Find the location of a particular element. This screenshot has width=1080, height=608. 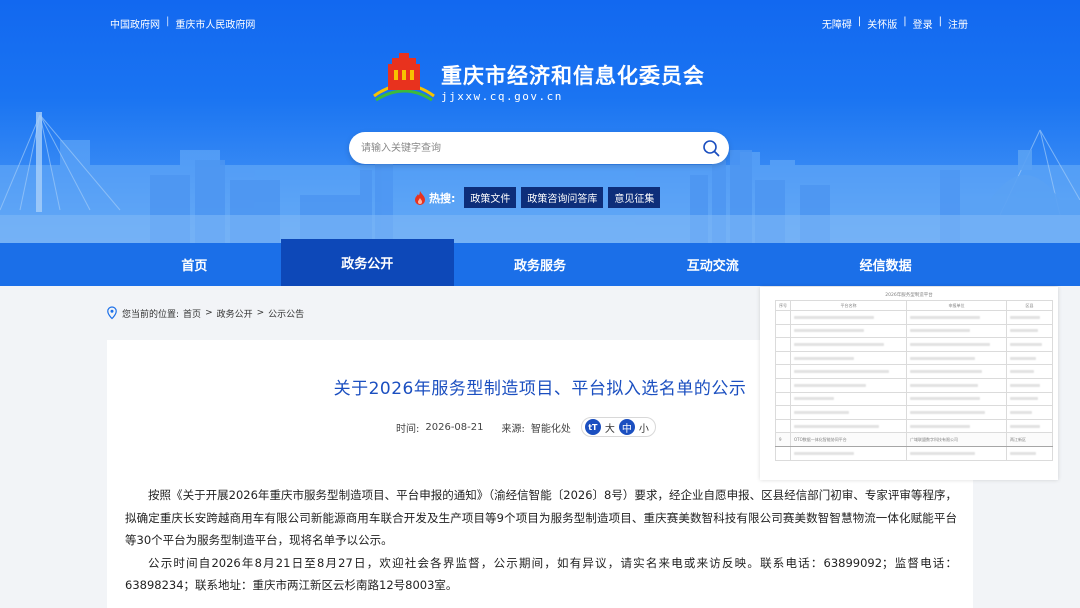

search-icon is located at coordinates (711, 148).